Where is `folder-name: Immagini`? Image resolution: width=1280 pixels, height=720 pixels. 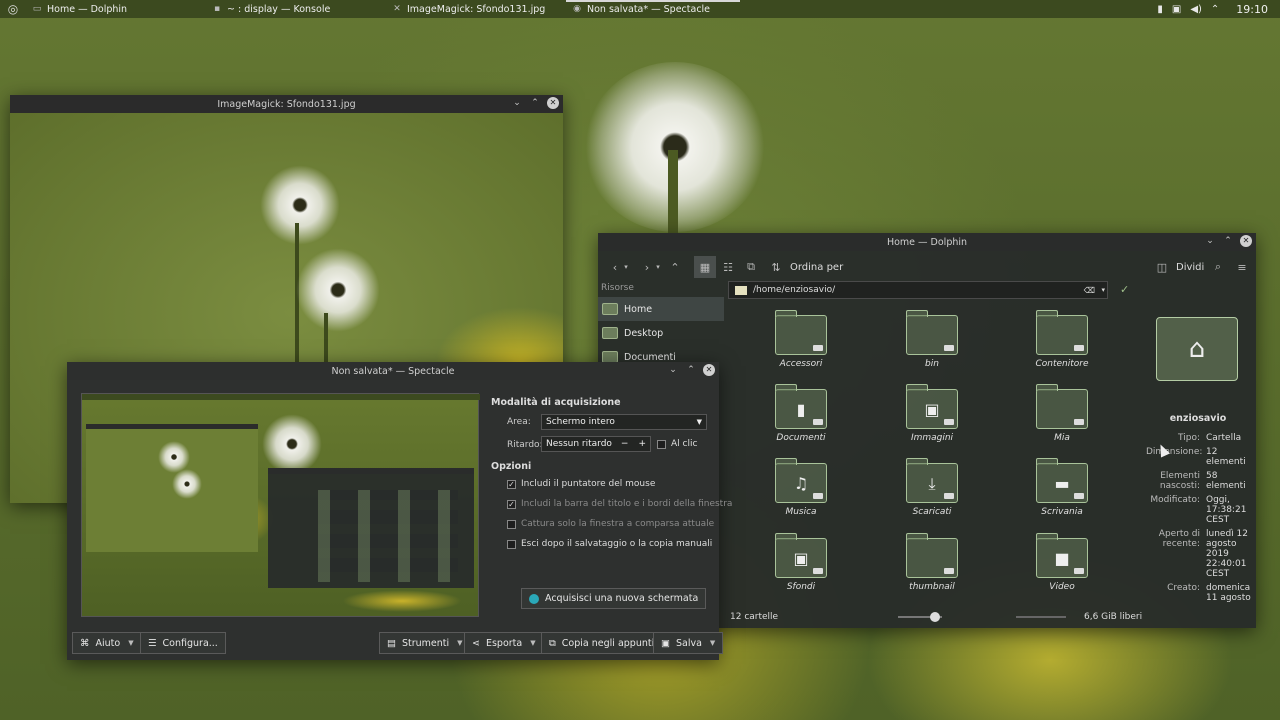
folder-name: Immagini is located at coordinates (932, 438).